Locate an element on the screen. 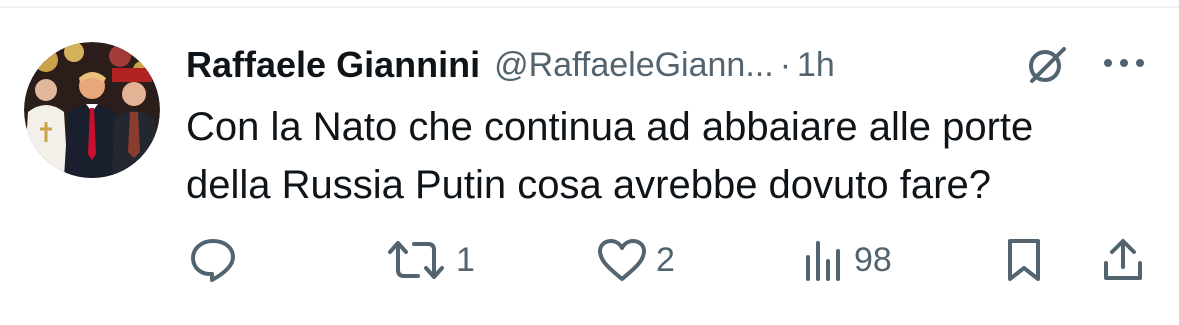 The image size is (1179, 325). views-button: 98 is located at coordinates (846, 260).